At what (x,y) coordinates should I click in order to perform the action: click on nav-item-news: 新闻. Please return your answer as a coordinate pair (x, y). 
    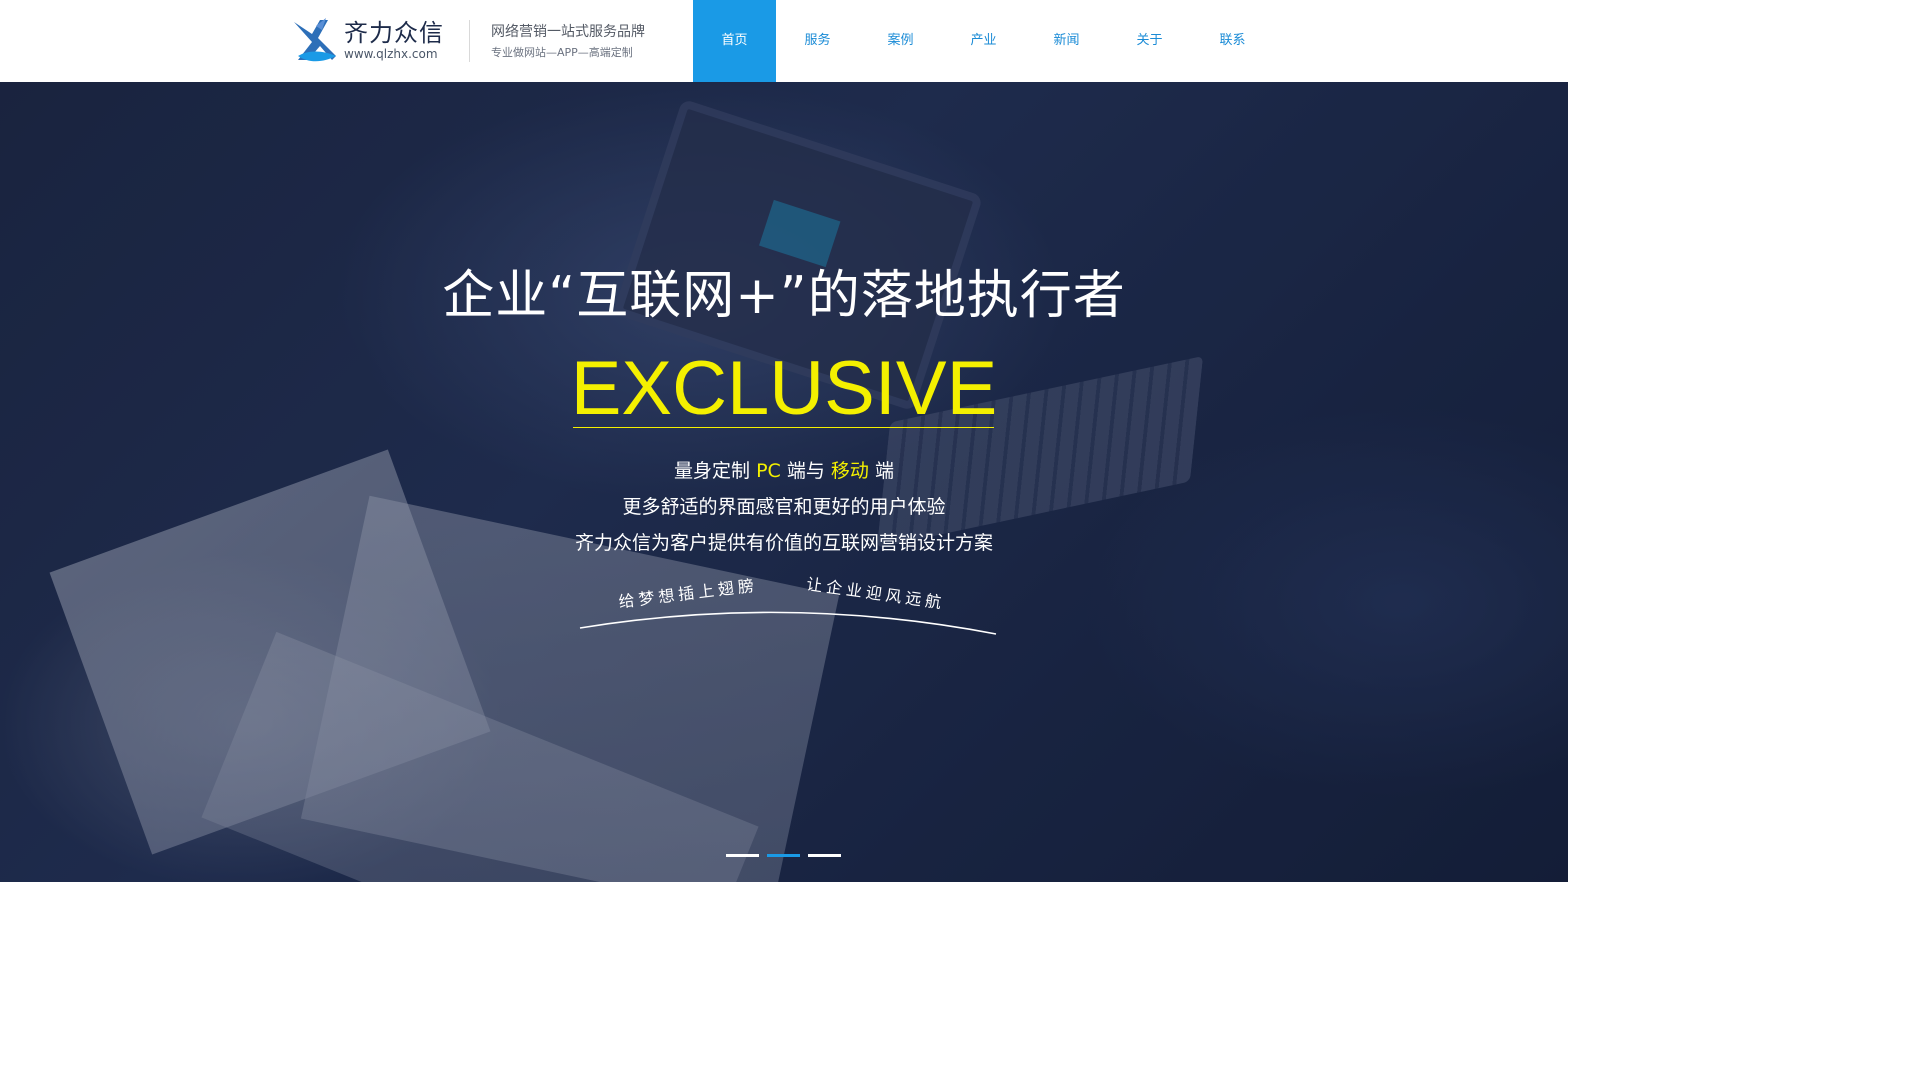
    Looking at the image, I should click on (1066, 41).